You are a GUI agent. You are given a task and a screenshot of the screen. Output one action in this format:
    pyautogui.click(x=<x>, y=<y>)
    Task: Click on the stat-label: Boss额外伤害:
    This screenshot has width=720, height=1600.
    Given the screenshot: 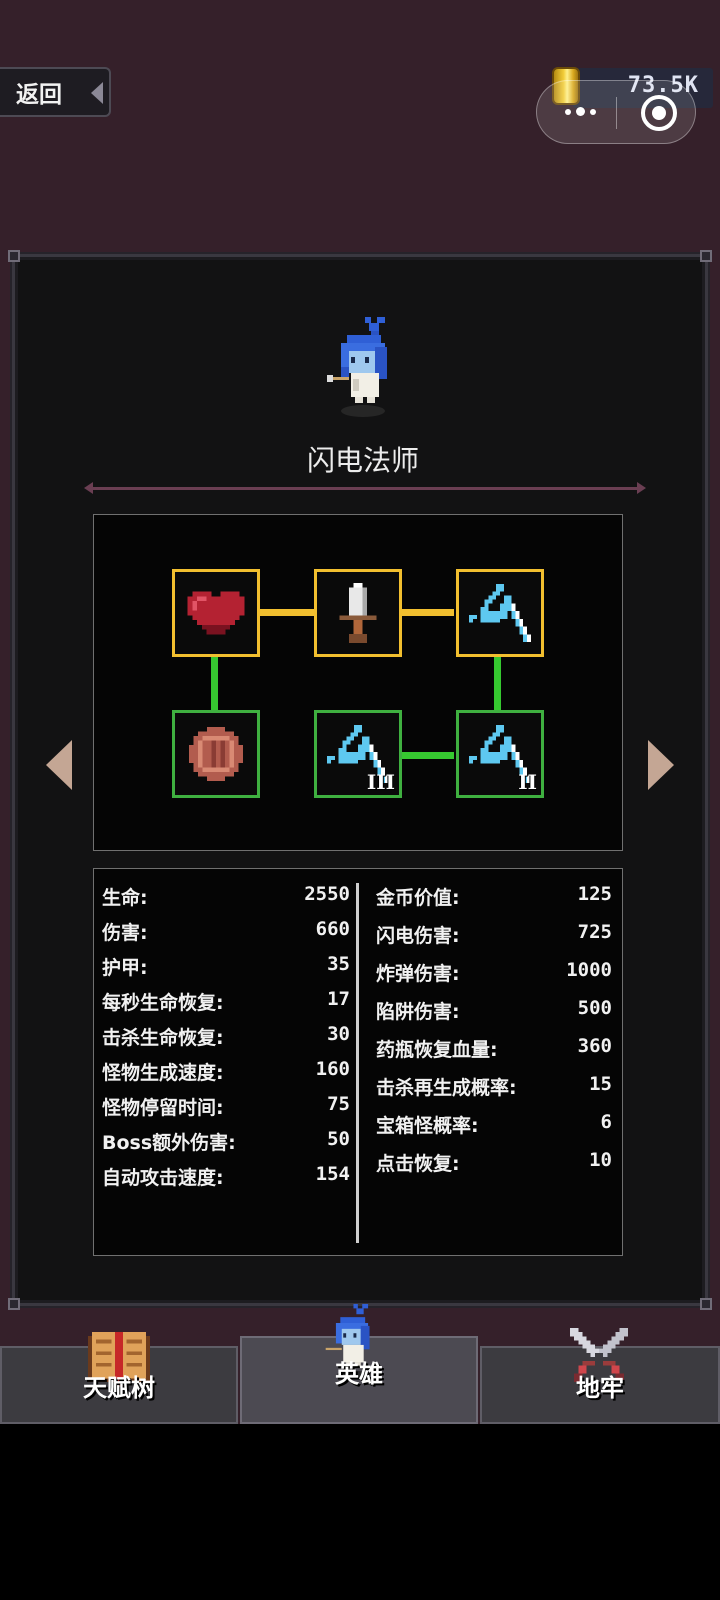 What is the action you would take?
    pyautogui.click(x=169, y=1143)
    